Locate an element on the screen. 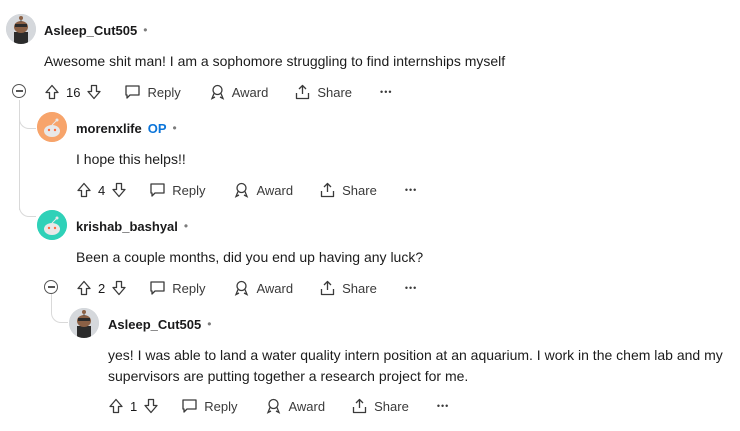 Image resolution: width=740 pixels, height=431 pixels. comment-meta: krishab_bashyal • is located at coordinates (132, 226).